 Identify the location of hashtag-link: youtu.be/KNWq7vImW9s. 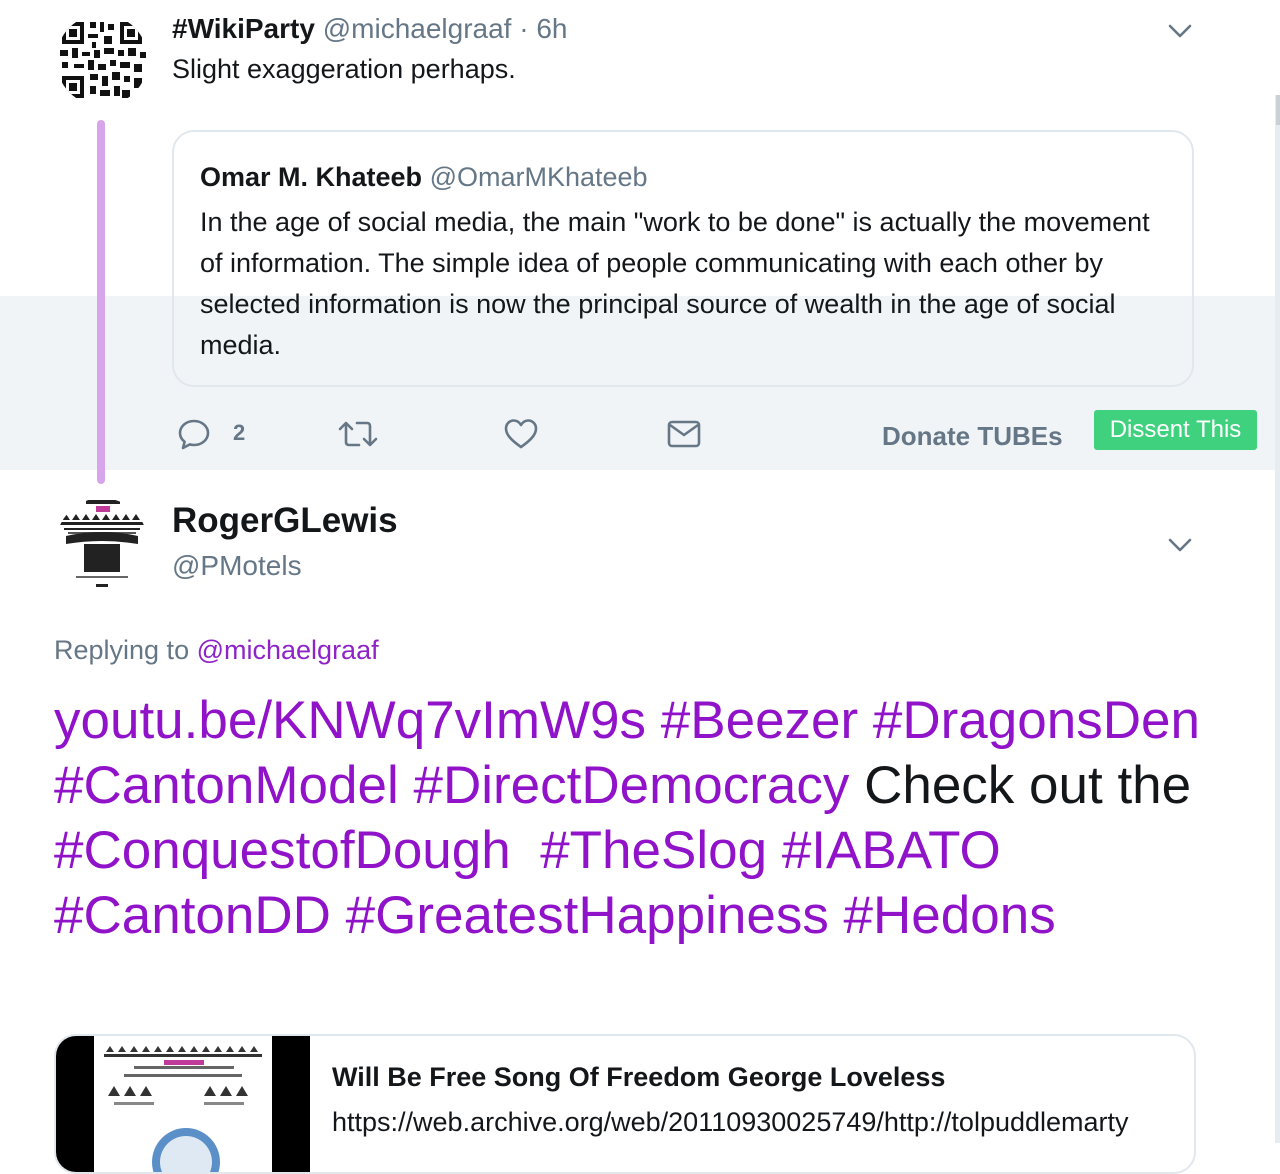
(357, 720).